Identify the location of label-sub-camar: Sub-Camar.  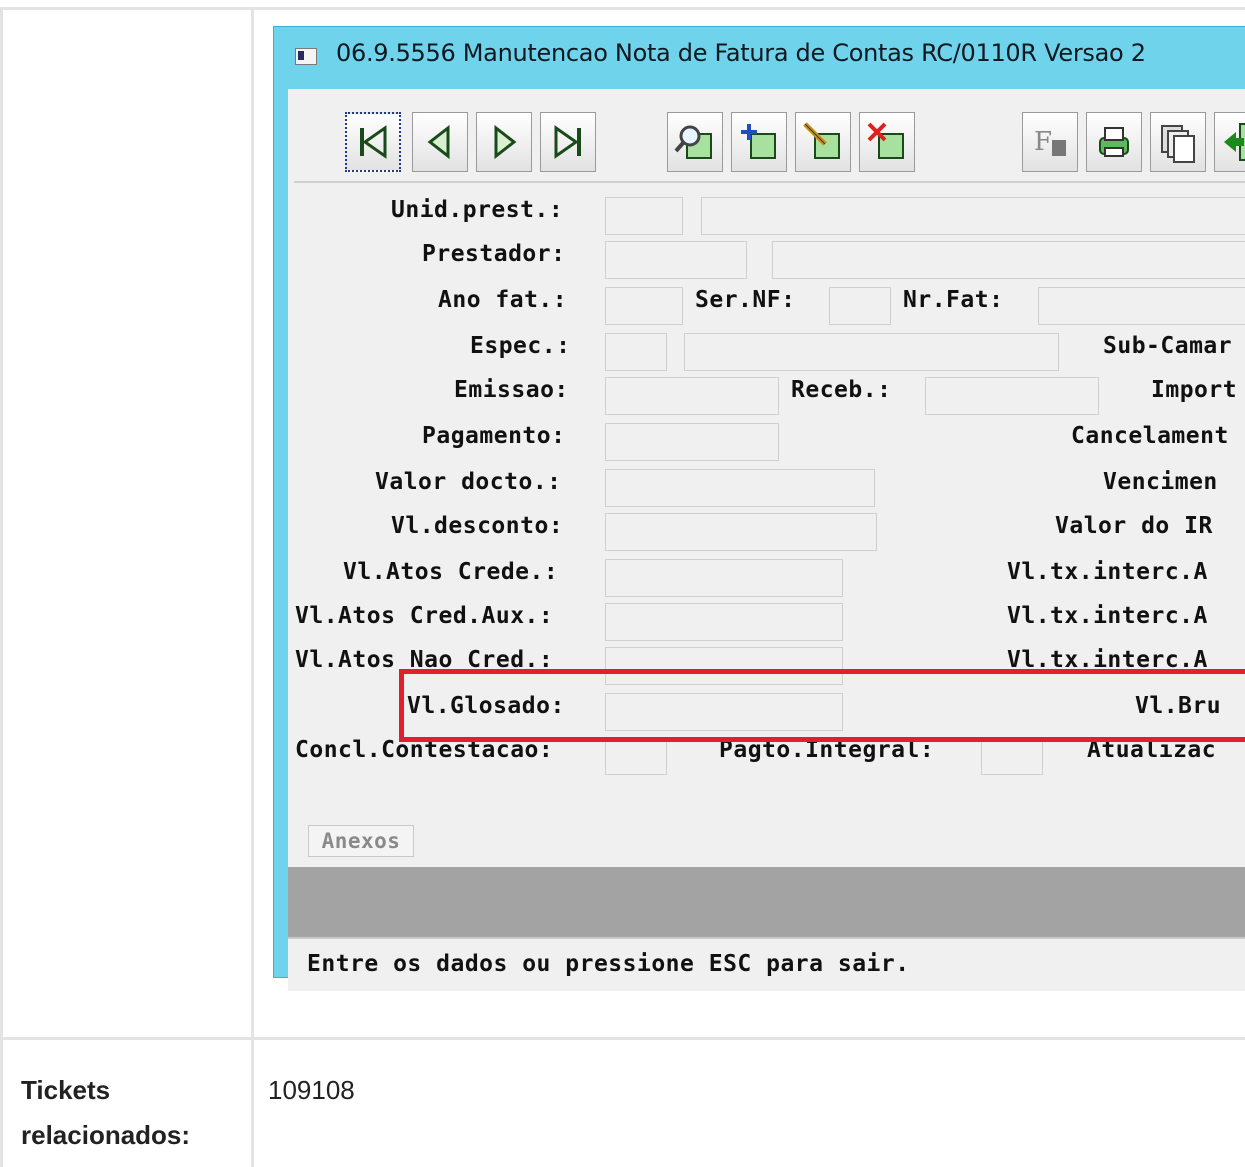
(1168, 346).